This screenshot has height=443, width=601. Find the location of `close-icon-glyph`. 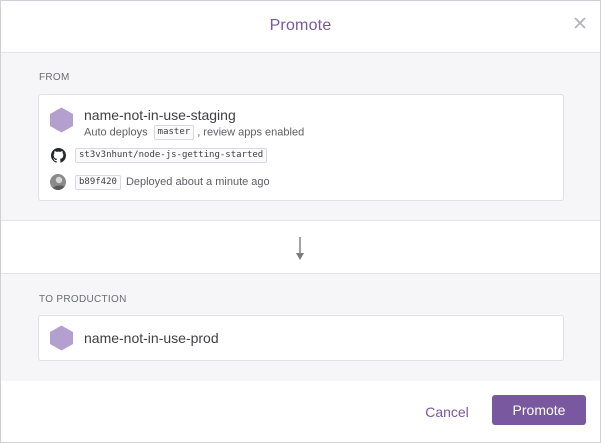

close-icon-glyph is located at coordinates (580, 23).